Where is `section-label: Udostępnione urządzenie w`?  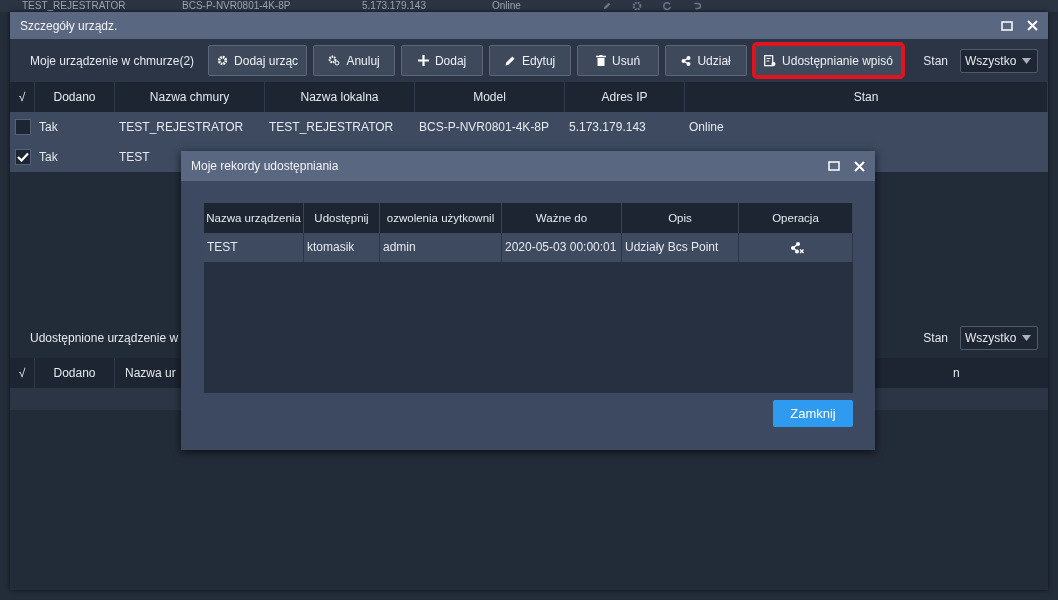
section-label: Udostępnione urządzenie w is located at coordinates (104, 338).